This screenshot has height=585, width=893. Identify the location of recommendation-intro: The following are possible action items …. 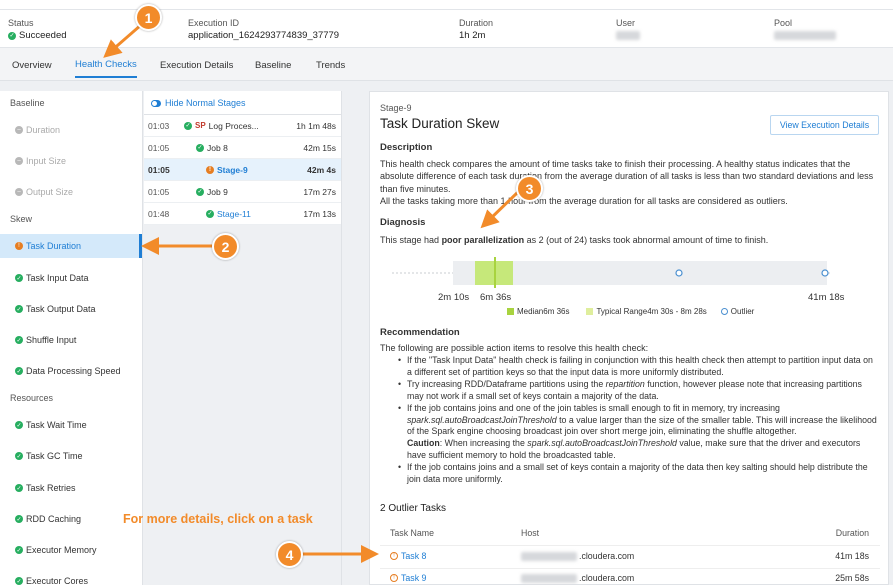
(514, 348).